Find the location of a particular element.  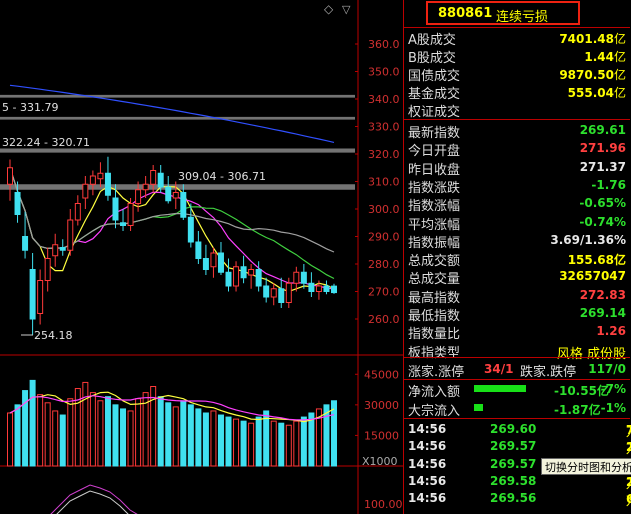

index-title-box: 880861 连续亏损 is located at coordinates (503, 13).